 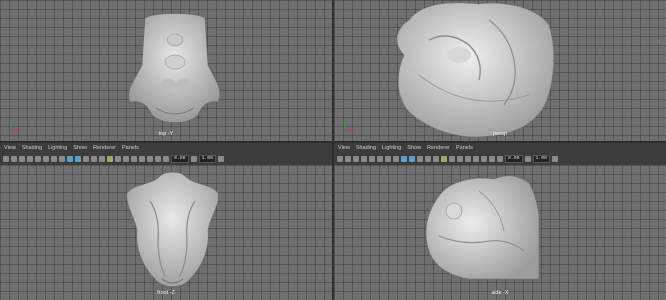 I want to click on view-cube-hint: □, so click(x=658, y=42).